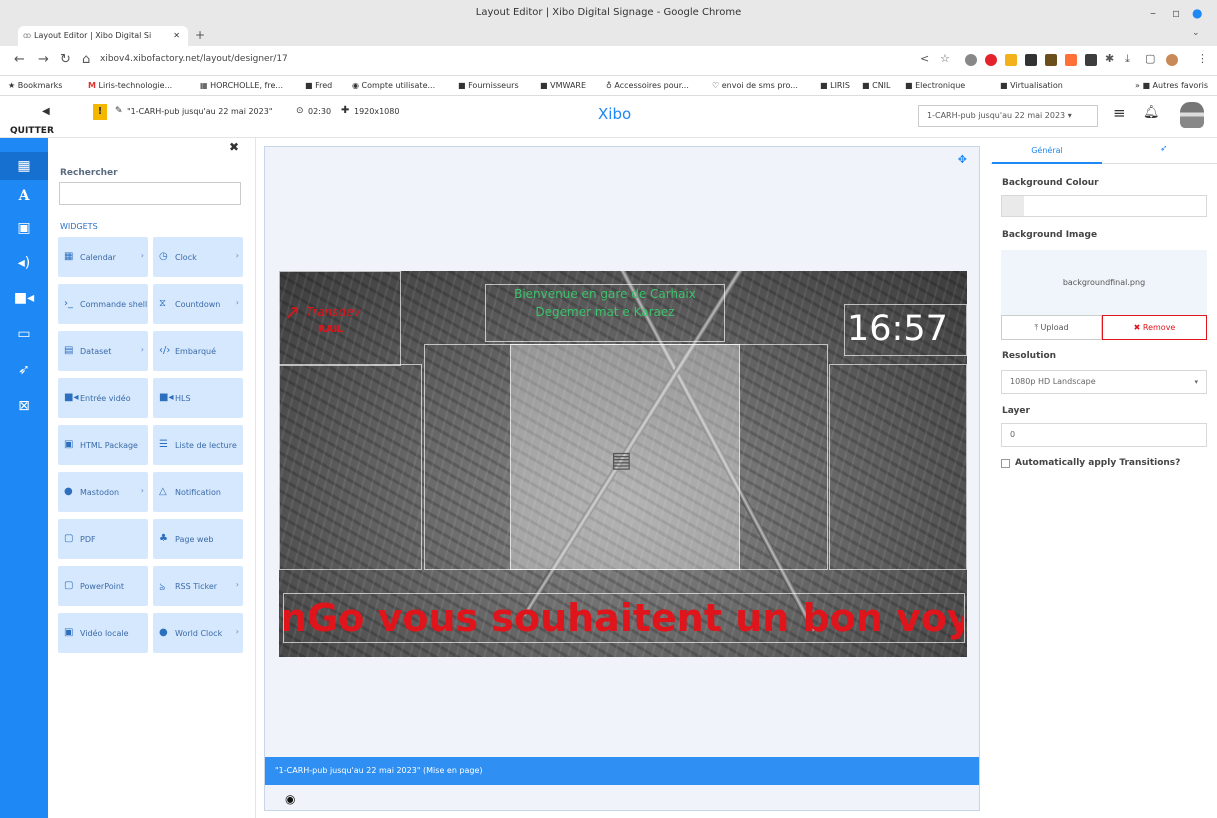 The width and height of the screenshot is (1217, 818). What do you see at coordinates (563, 85) in the screenshot?
I see `bookmark-item: ■ VMWARE` at bounding box center [563, 85].